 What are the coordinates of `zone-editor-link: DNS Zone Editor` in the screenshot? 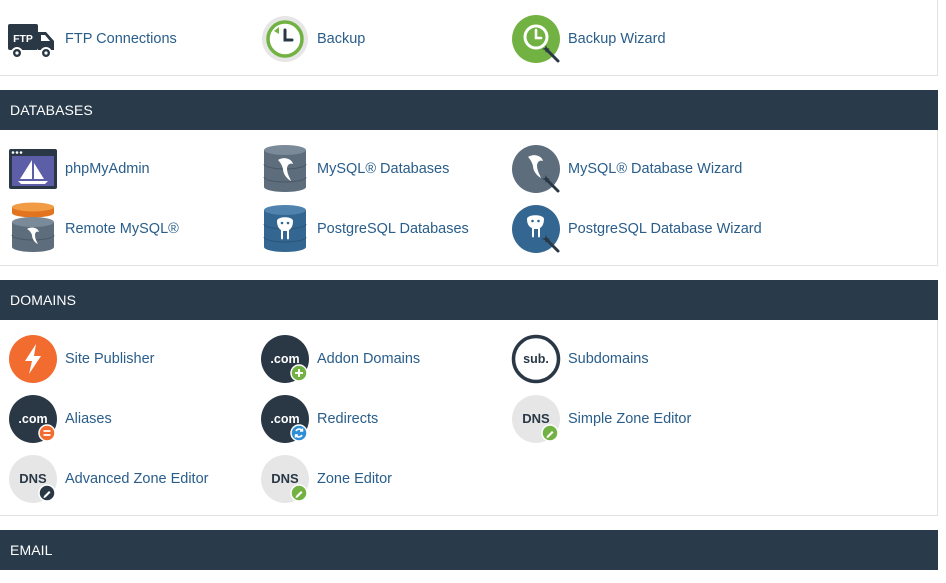 It's located at (326, 479).